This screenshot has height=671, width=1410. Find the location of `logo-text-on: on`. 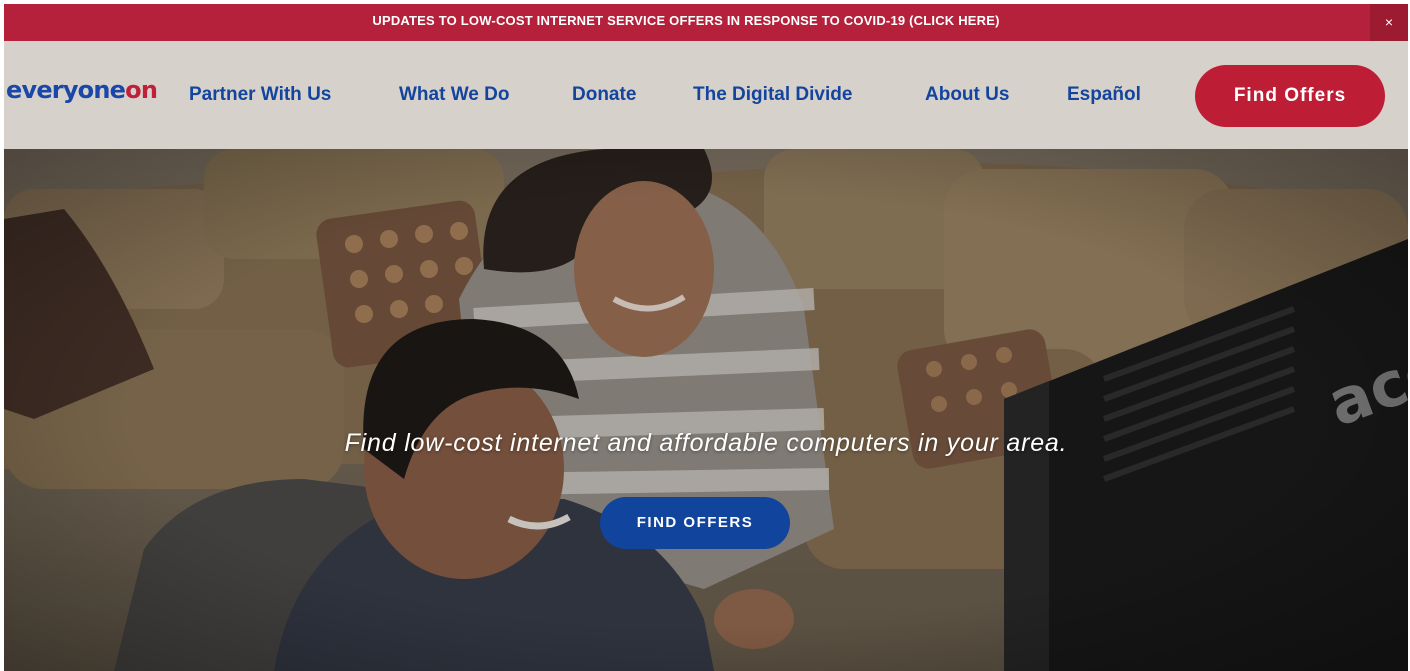

logo-text-on: on is located at coordinates (141, 90).